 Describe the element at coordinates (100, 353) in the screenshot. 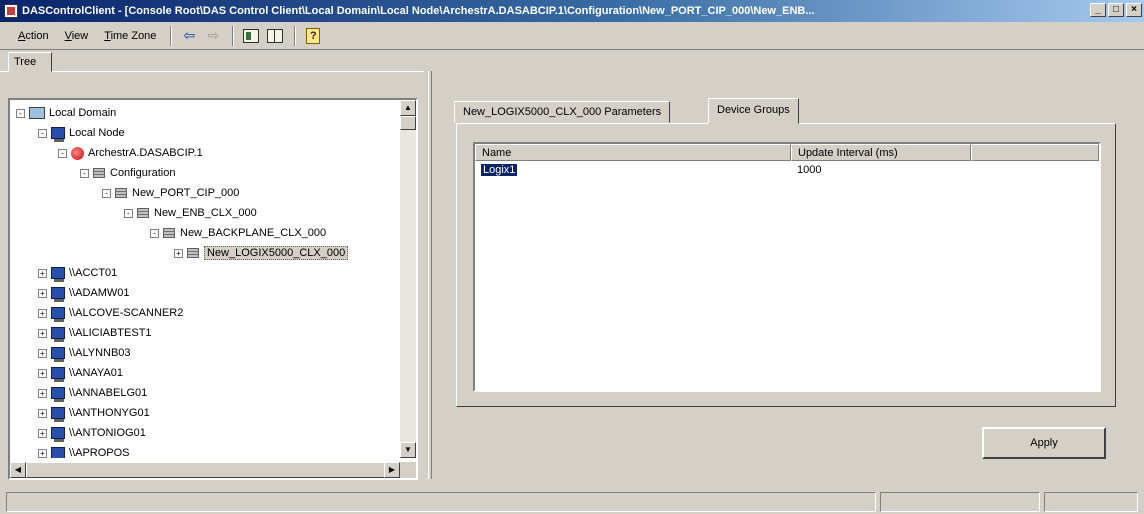

I see `tree-node-label: \\ALYNNB03` at that location.